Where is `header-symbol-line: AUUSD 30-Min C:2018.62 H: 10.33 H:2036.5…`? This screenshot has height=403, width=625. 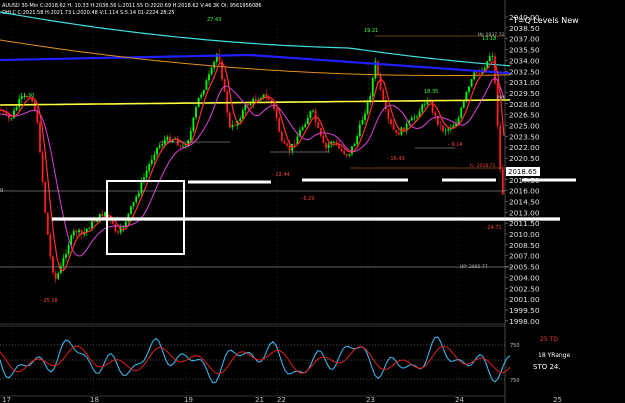 header-symbol-line: AUUSD 30-Min C:2018.62 H: 10.33 H:2036.5… is located at coordinates (132, 6).